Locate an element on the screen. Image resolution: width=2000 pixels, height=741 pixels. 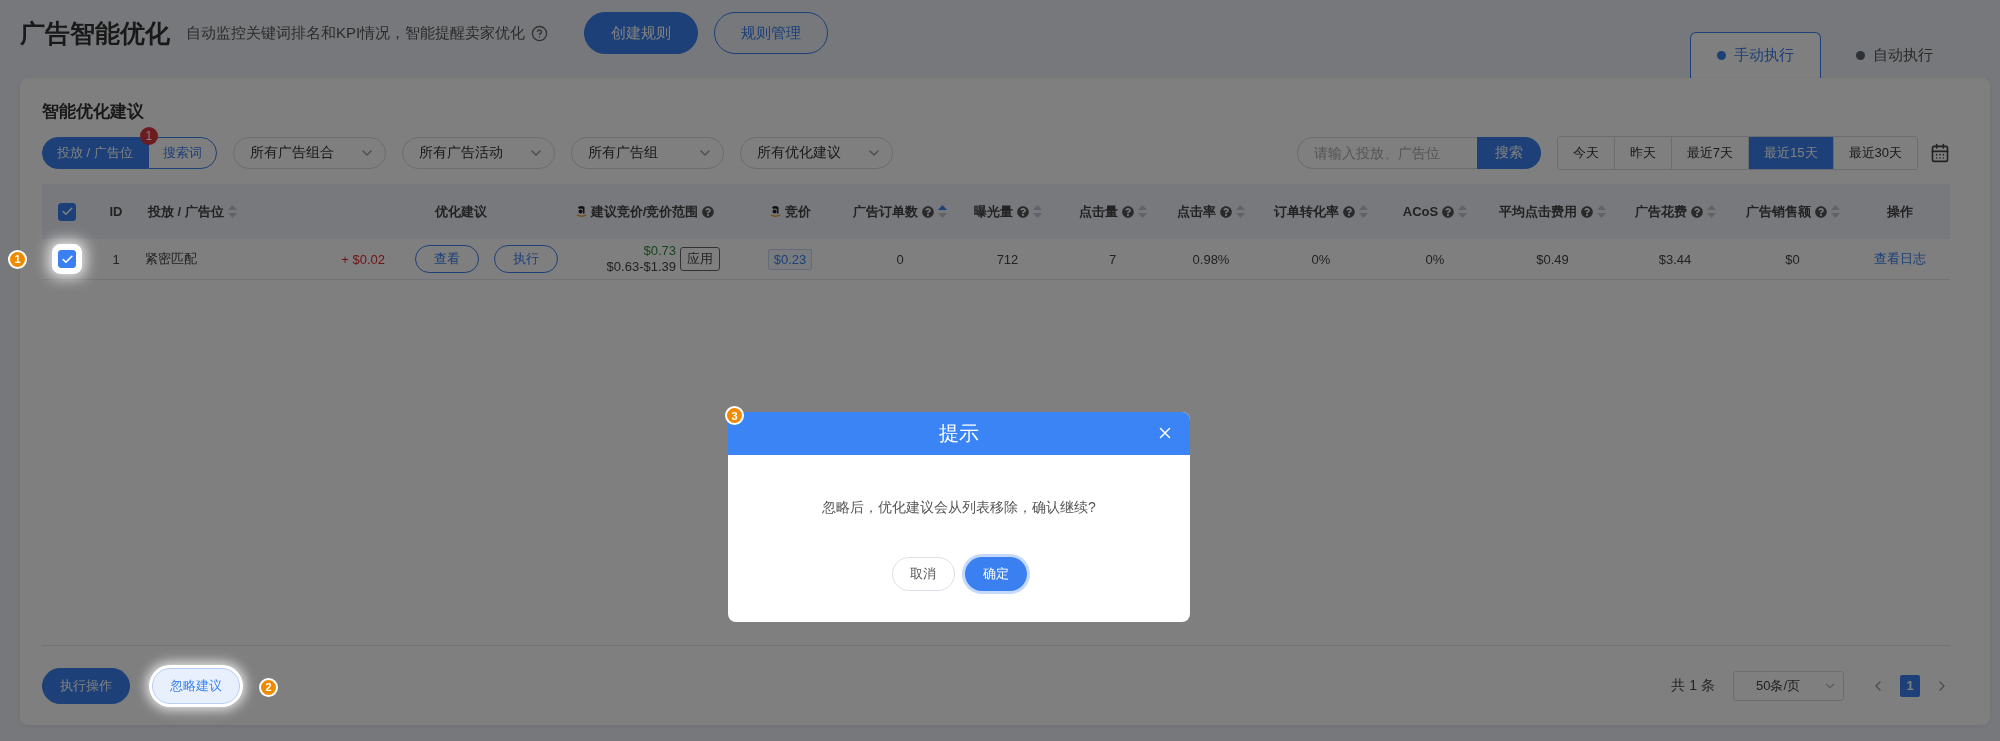
column-header: 广告花费 is located at coordinates (1660, 211).